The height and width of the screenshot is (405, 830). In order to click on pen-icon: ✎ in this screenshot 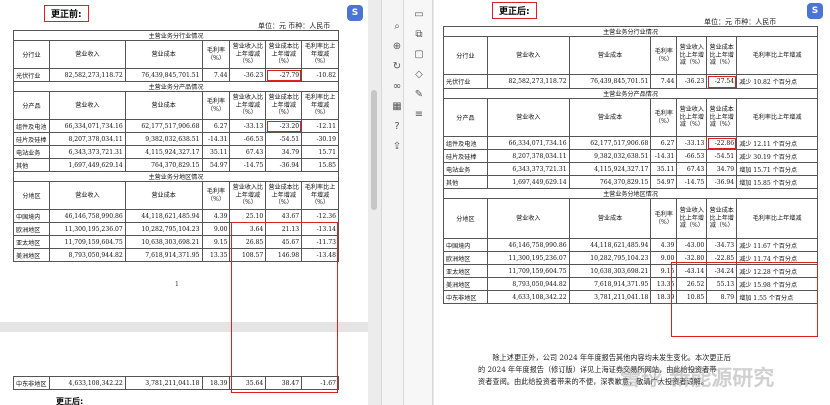, I will do `click(419, 95)`.